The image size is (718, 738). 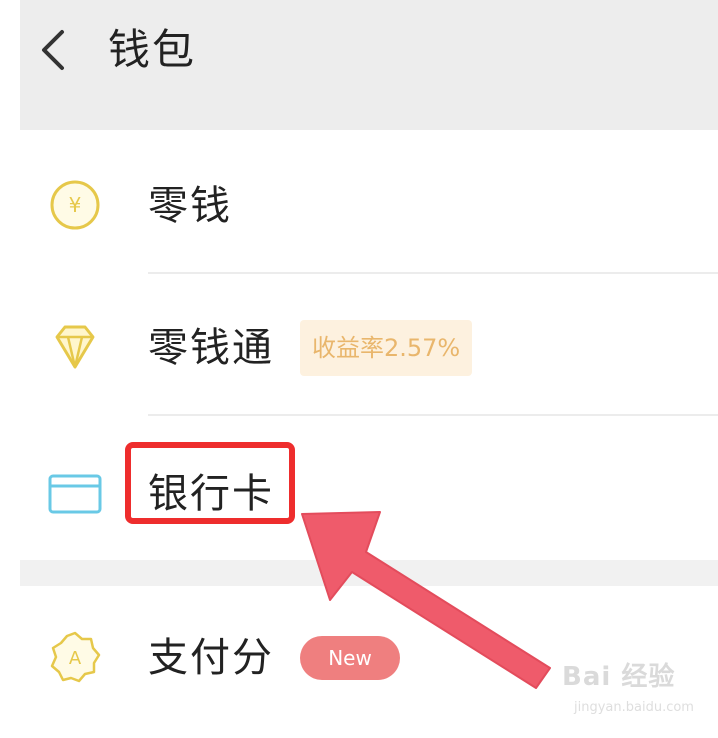 What do you see at coordinates (75, 494) in the screenshot?
I see `bank-card-icon` at bounding box center [75, 494].